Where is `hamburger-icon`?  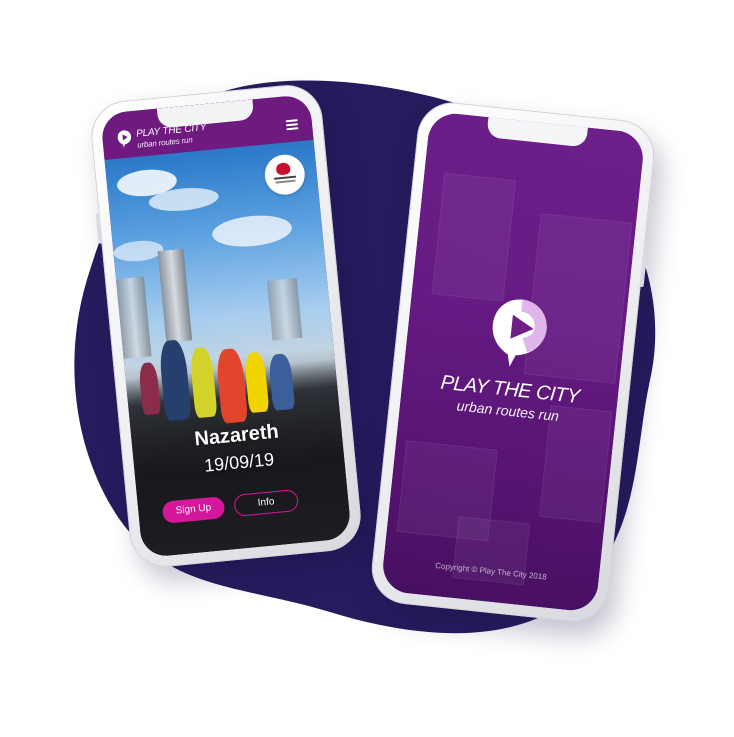 hamburger-icon is located at coordinates (292, 125).